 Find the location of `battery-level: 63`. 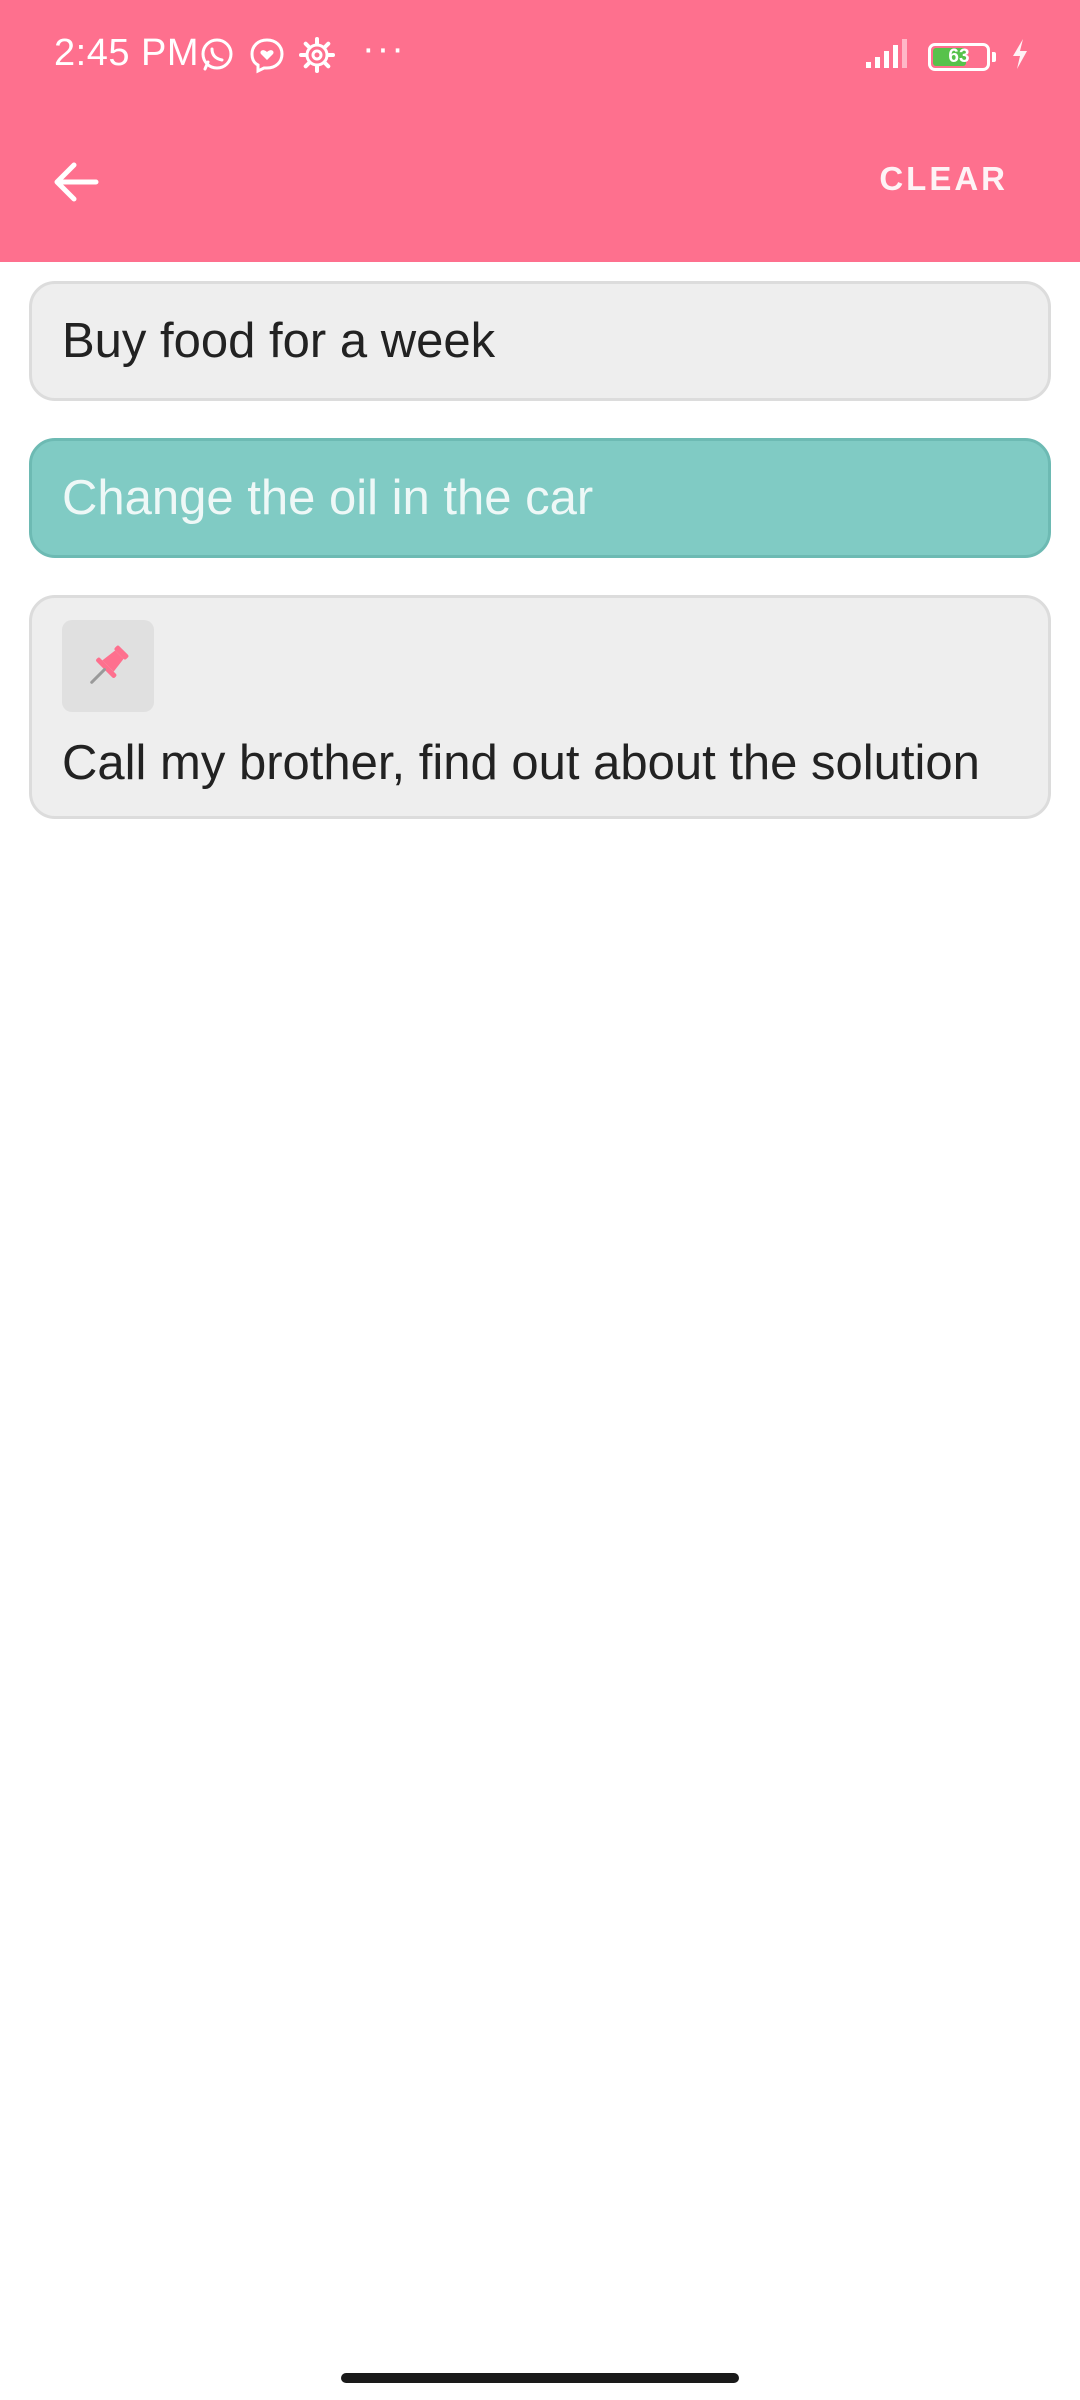

battery-level: 63 is located at coordinates (959, 56).